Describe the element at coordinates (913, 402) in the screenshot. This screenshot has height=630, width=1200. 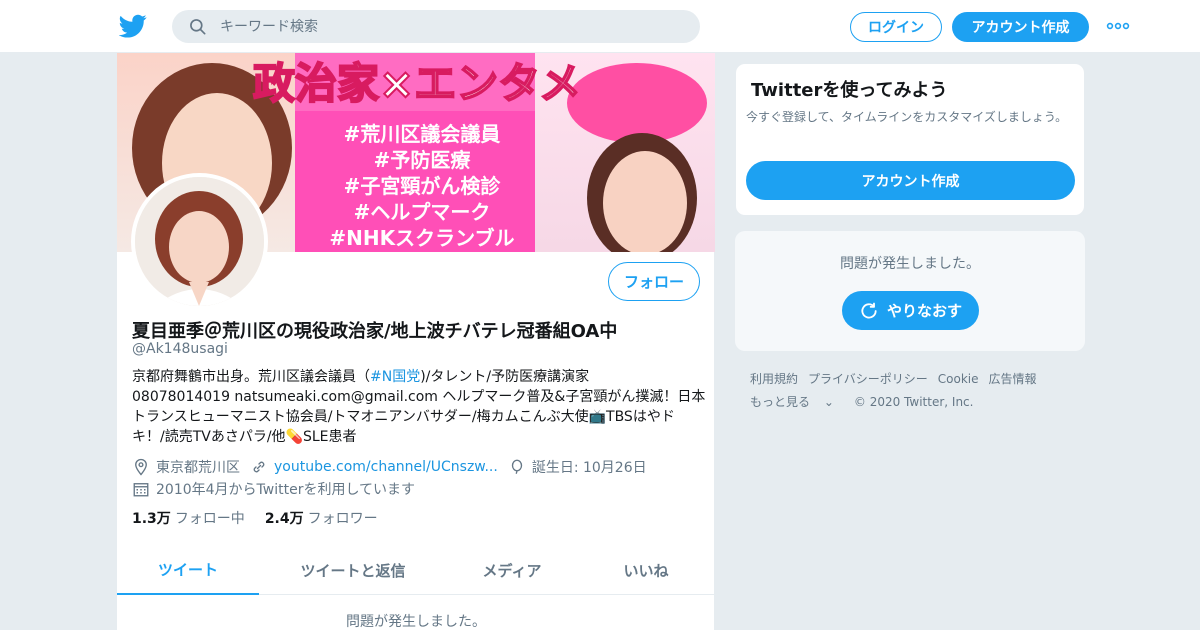
I see `footer-copyright: © 2020 Twitter, Inc.` at that location.